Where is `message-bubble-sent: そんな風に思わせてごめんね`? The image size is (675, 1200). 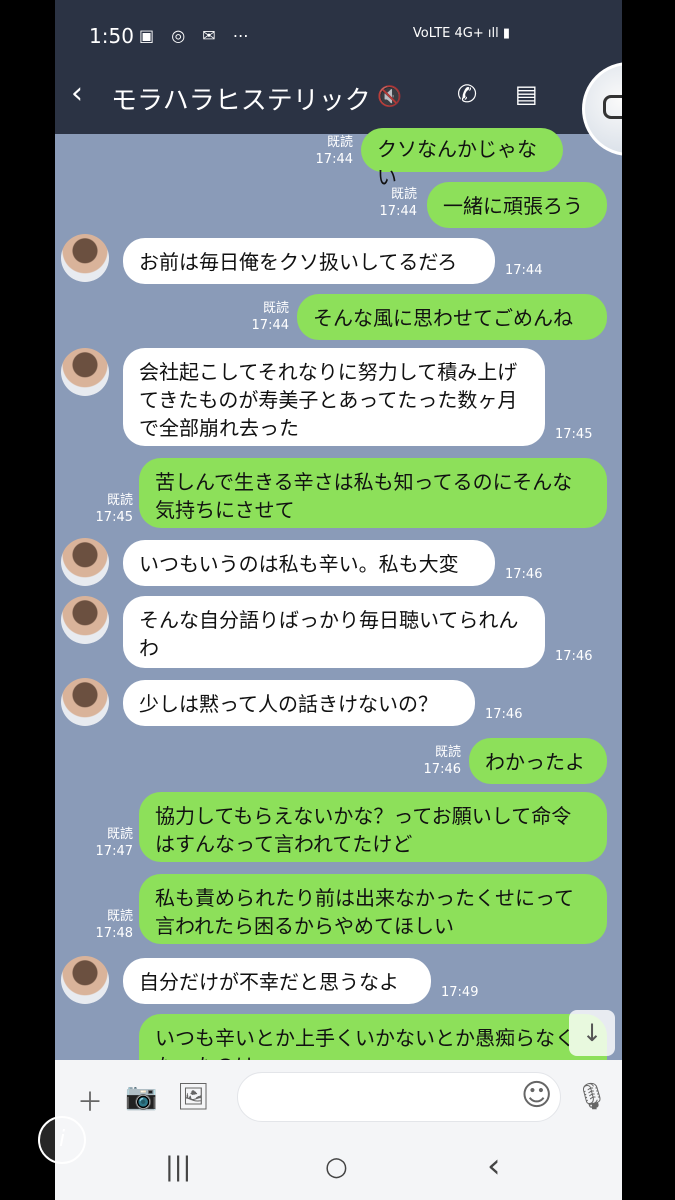
message-bubble-sent: そんな風に思わせてごめんね is located at coordinates (452, 317).